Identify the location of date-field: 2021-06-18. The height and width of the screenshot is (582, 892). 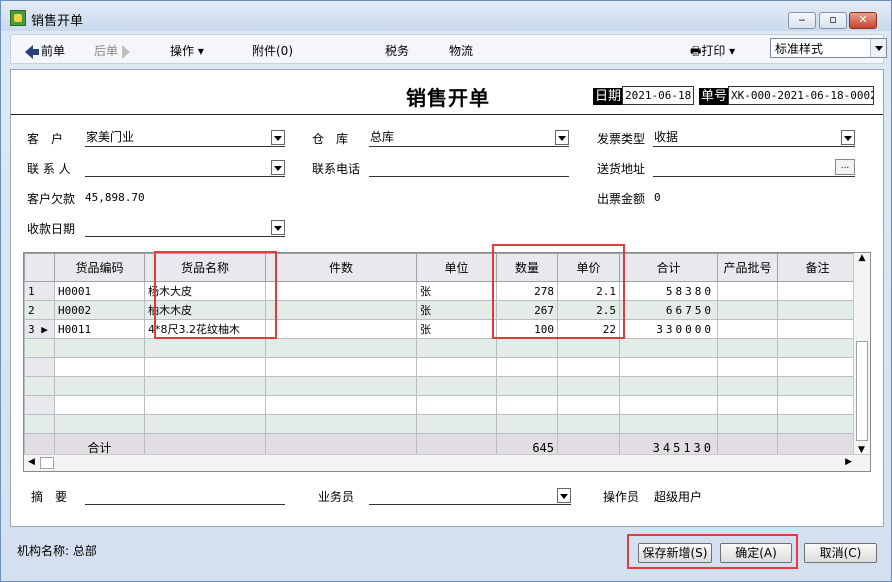
(658, 95).